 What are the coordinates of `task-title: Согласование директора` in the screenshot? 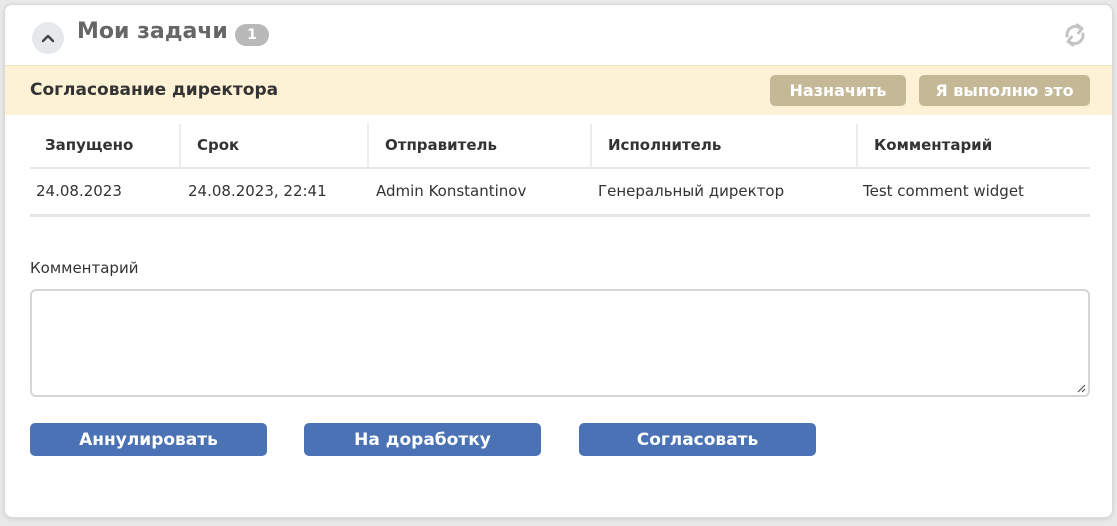 It's located at (154, 90).